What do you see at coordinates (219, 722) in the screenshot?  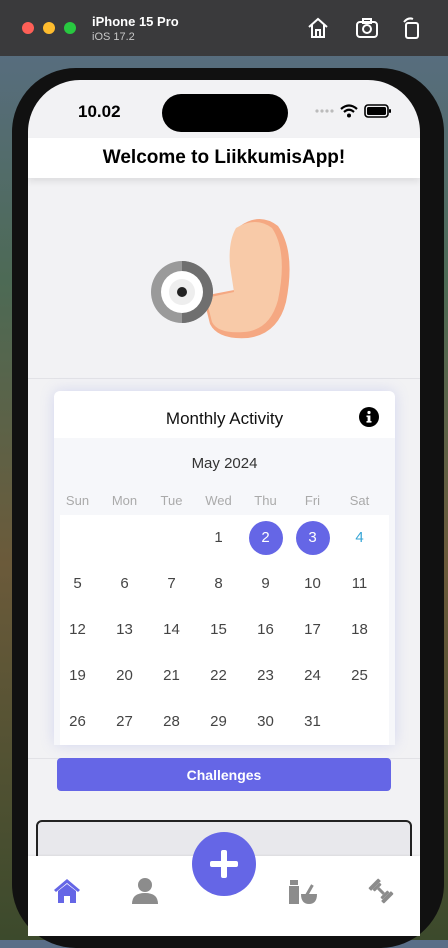 I see `calendar-day: 29` at bounding box center [219, 722].